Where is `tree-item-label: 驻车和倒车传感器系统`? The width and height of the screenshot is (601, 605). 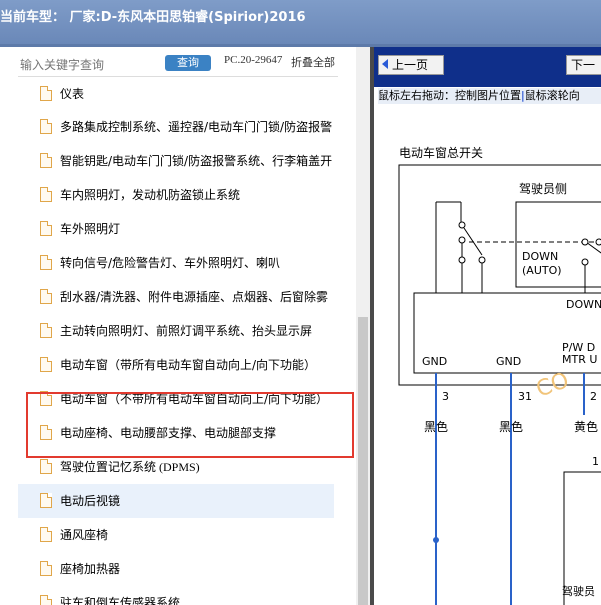 tree-item-label: 驻车和倒车传感器系统 is located at coordinates (120, 600).